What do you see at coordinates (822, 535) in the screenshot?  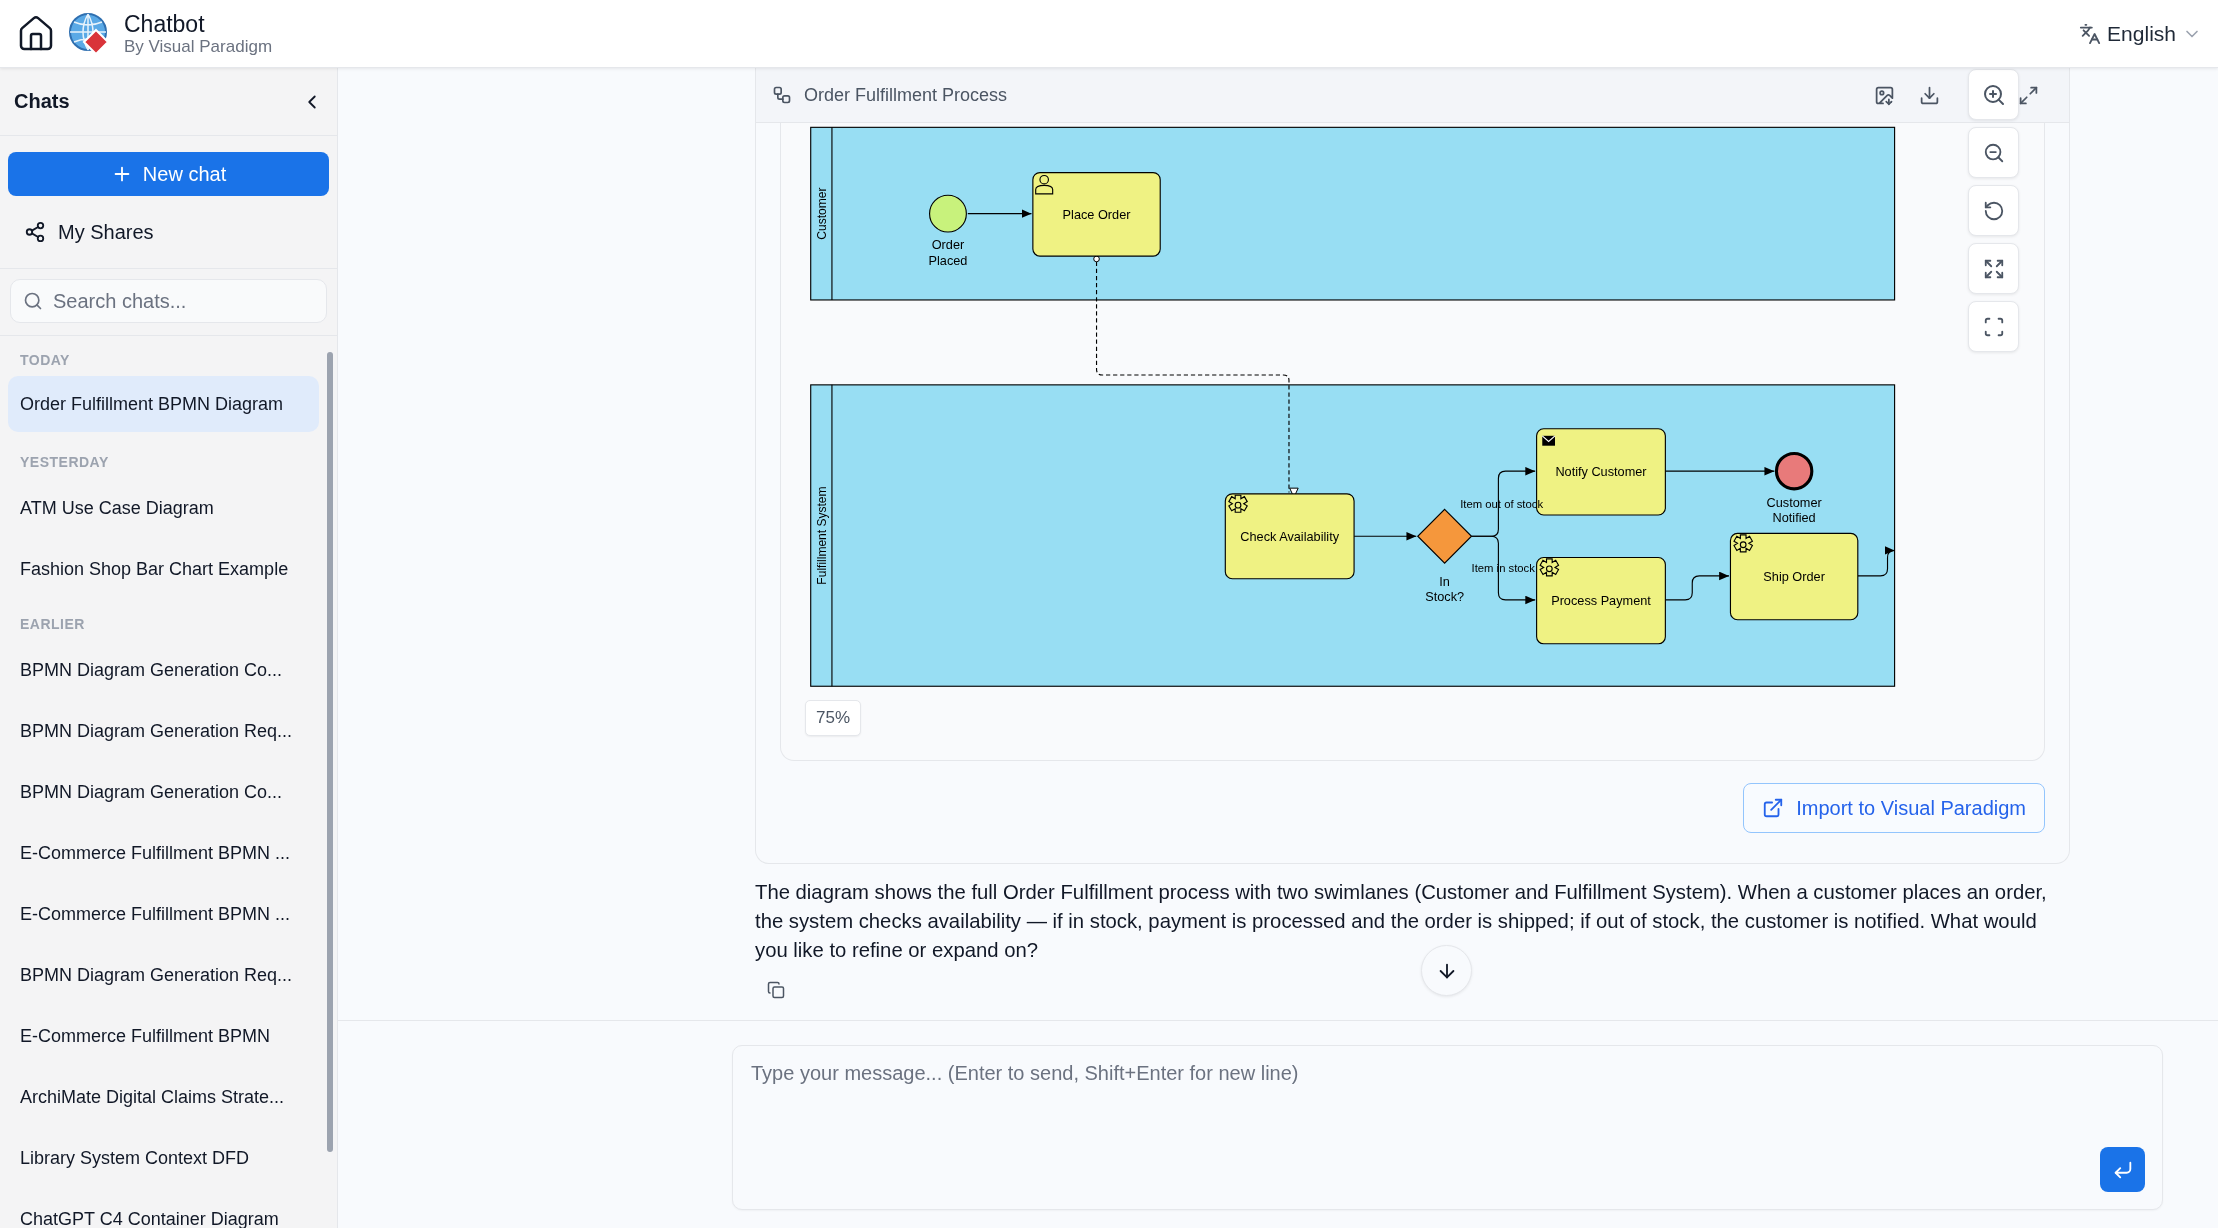 I see `lane-label: Fulfillment System` at bounding box center [822, 535].